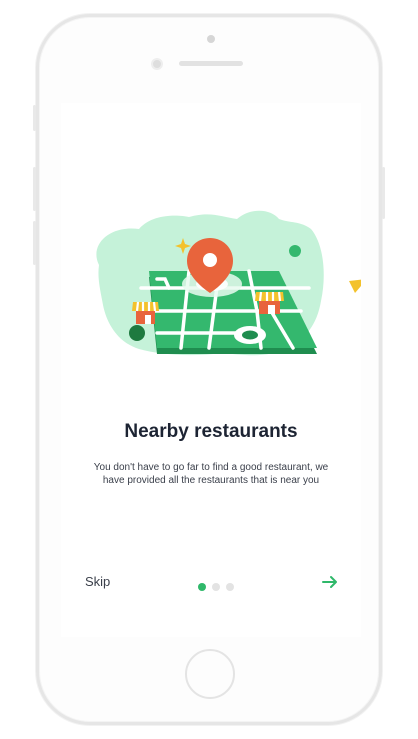 This screenshot has width=418, height=739. I want to click on page-indicator-dot-active, so click(202, 587).